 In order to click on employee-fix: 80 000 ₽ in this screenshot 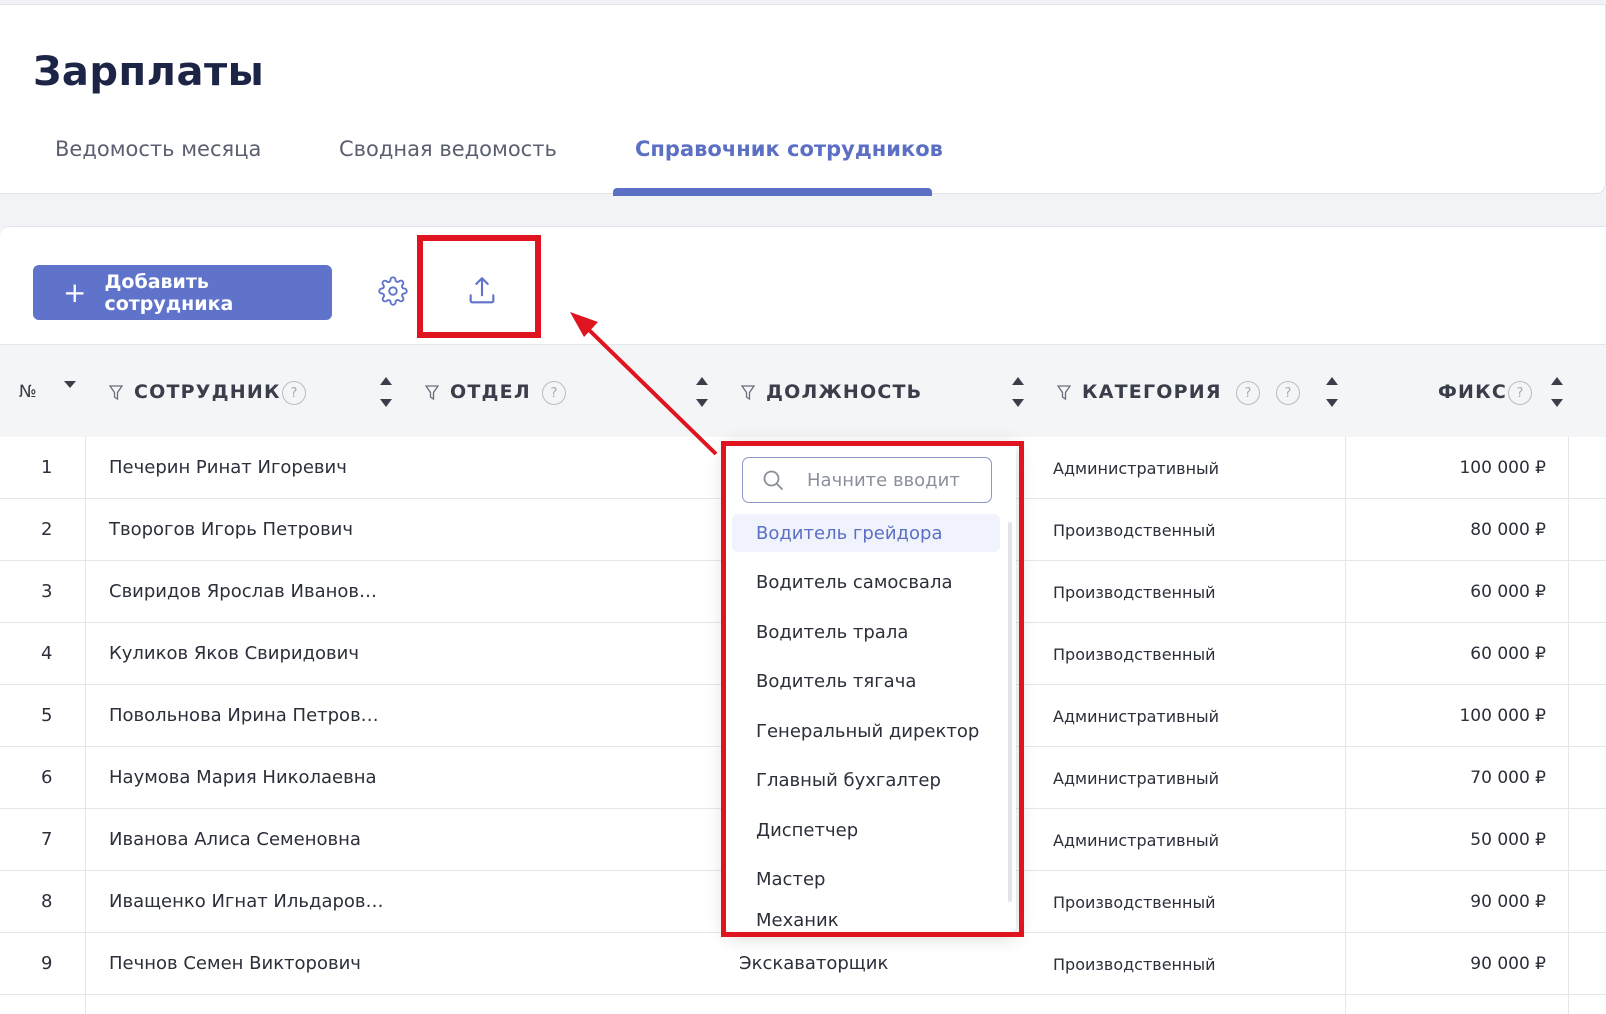, I will do `click(1508, 530)`.